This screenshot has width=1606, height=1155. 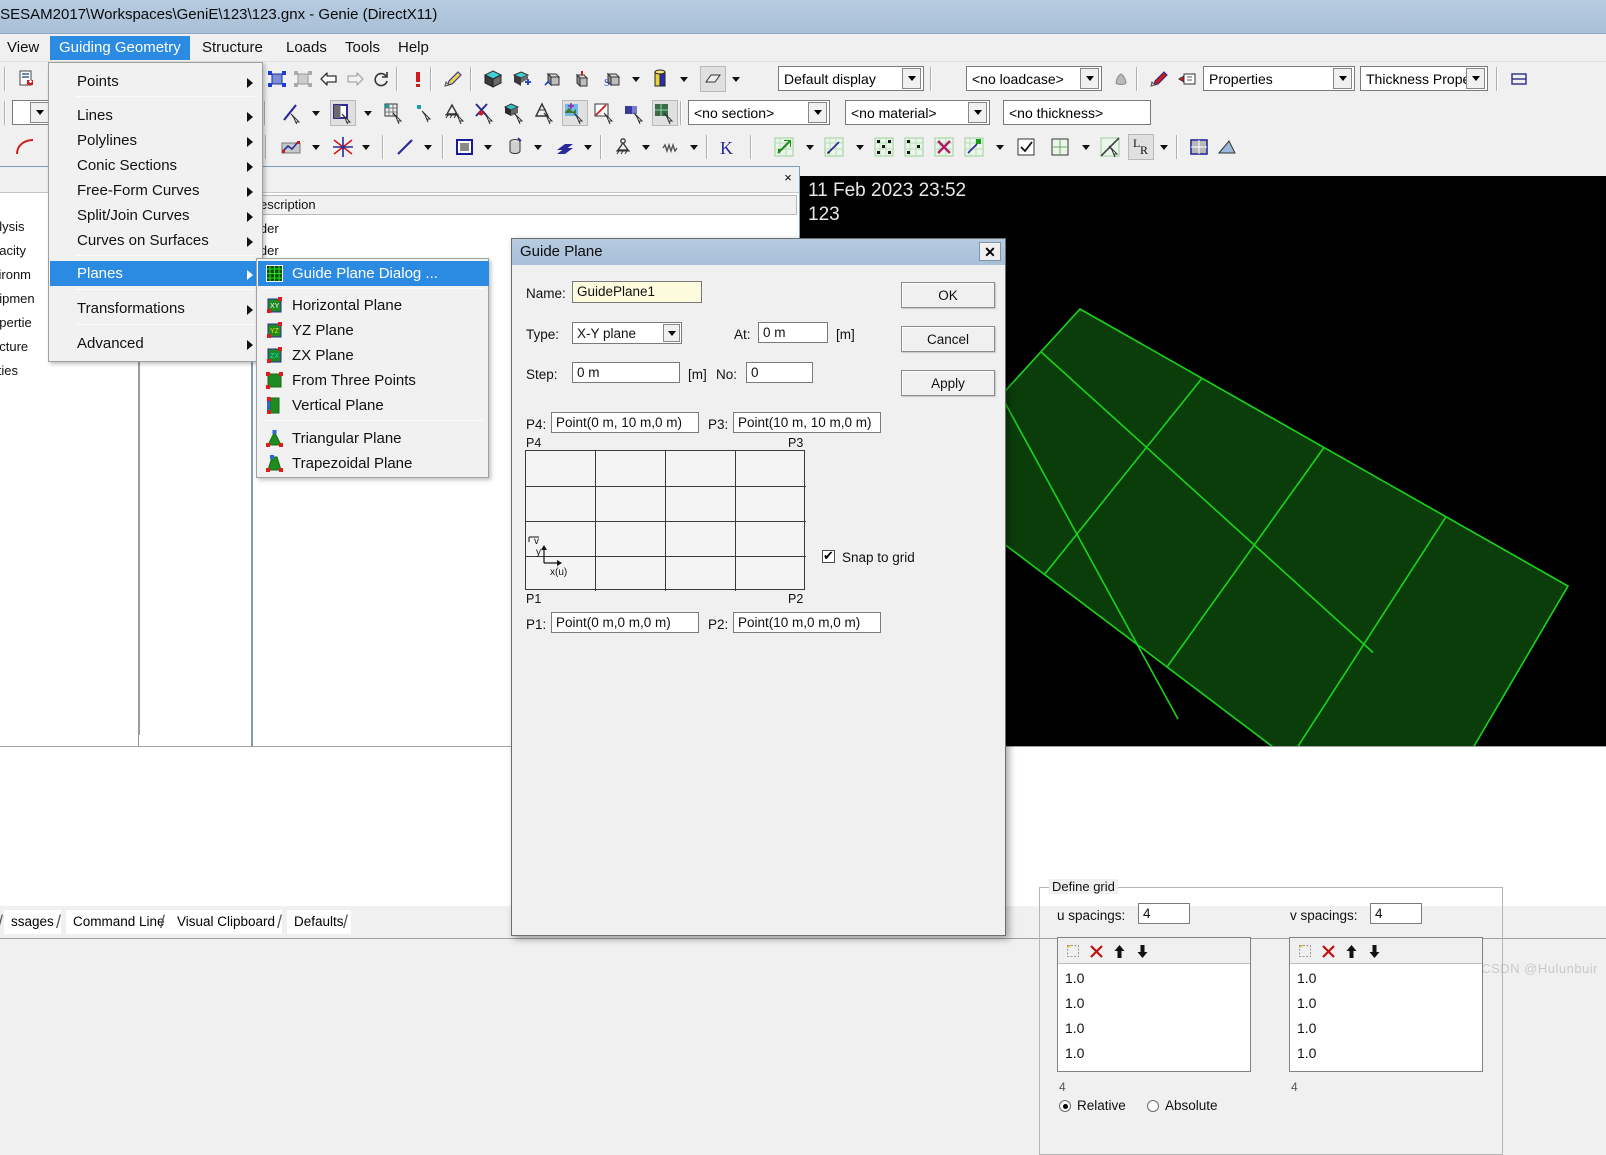 What do you see at coordinates (12, 226) in the screenshot?
I see `tree-item-analysis: alysis` at bounding box center [12, 226].